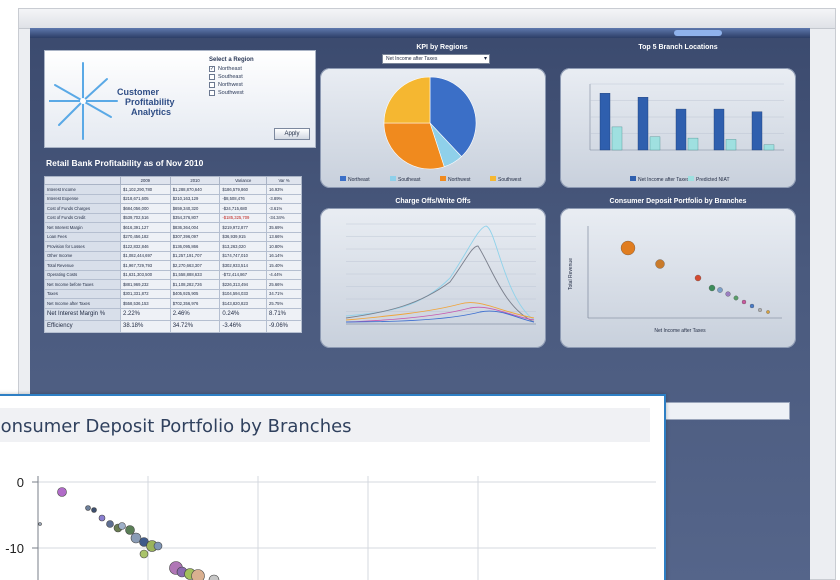  I want to click on table-cell: 2.46%, so click(195, 314).